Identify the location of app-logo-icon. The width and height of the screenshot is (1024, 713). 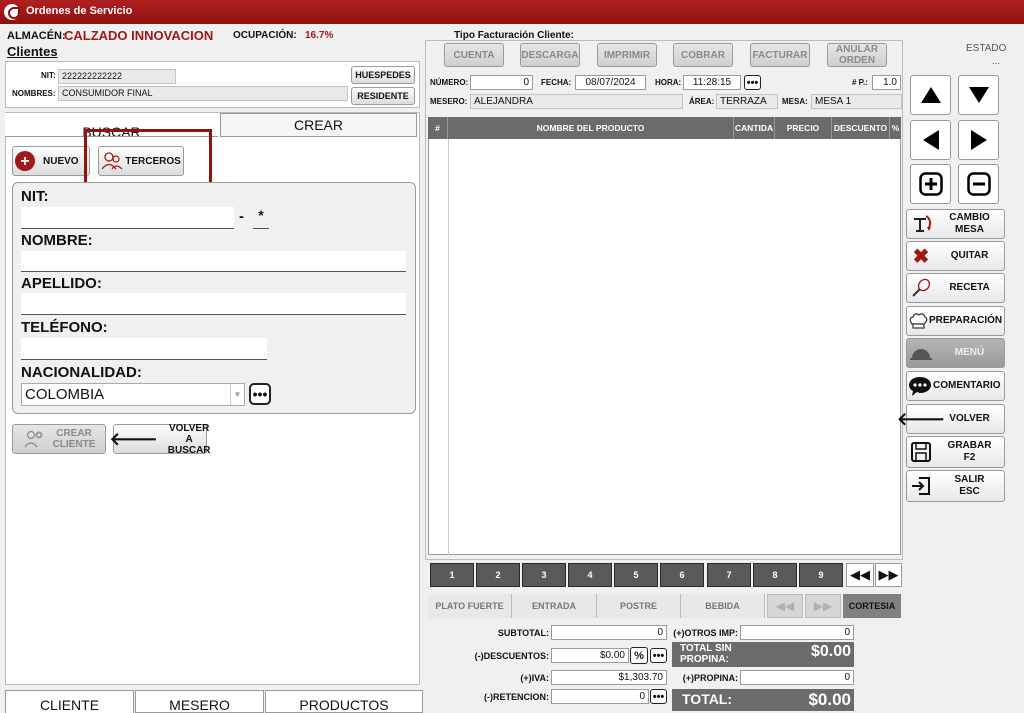
(12, 12).